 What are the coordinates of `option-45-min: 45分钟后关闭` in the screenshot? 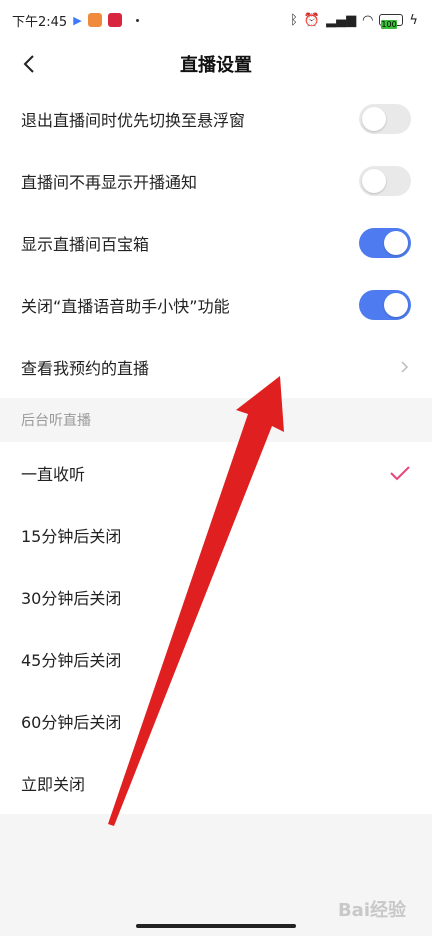 It's located at (216, 659).